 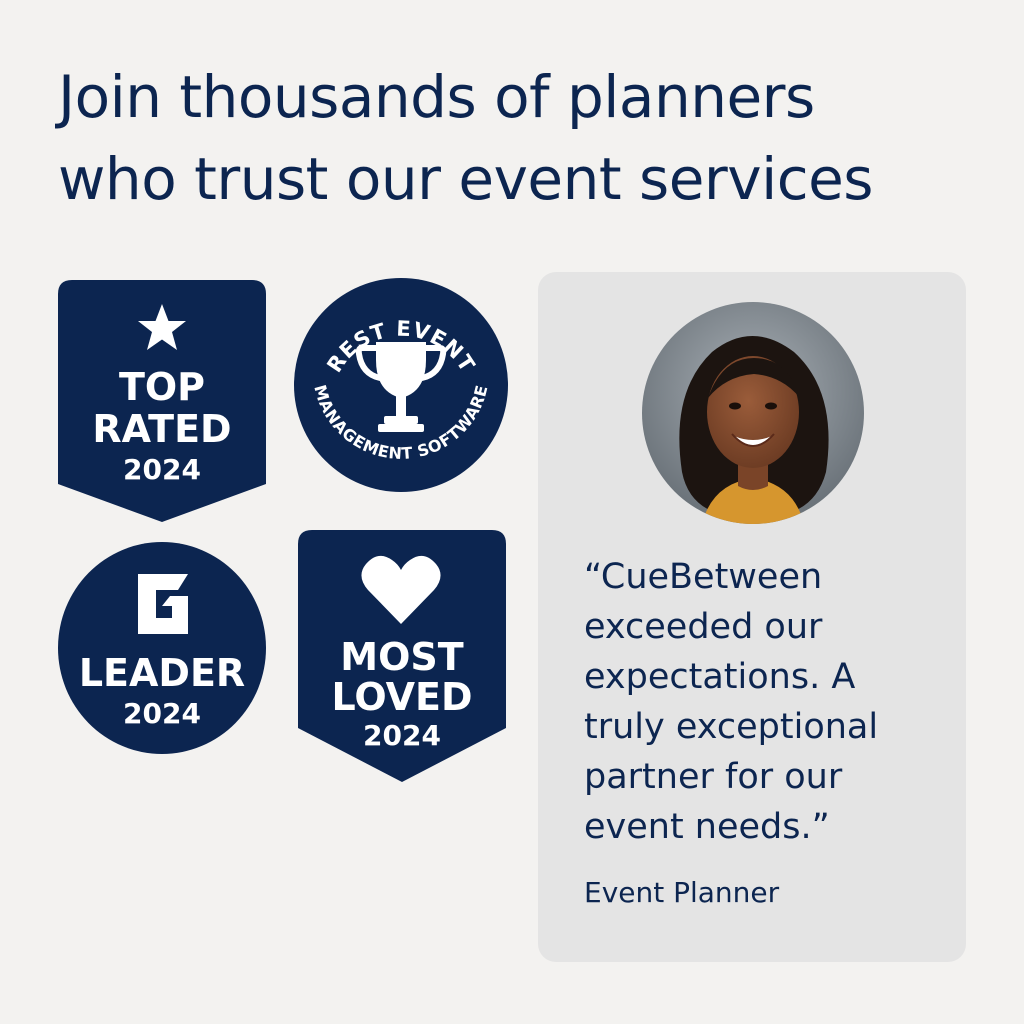 I want to click on avatar-photo, so click(x=753, y=413).